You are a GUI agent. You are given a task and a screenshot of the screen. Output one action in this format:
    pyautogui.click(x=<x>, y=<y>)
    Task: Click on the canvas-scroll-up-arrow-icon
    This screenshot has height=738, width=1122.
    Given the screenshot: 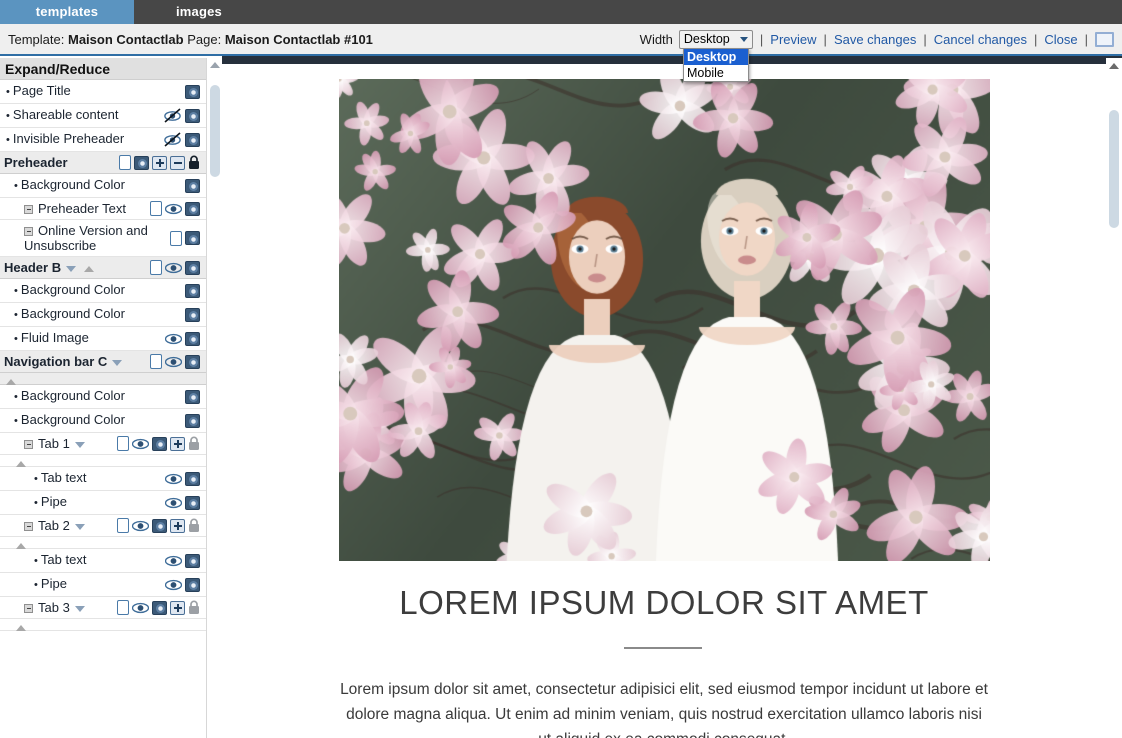 What is the action you would take?
    pyautogui.click(x=1114, y=66)
    